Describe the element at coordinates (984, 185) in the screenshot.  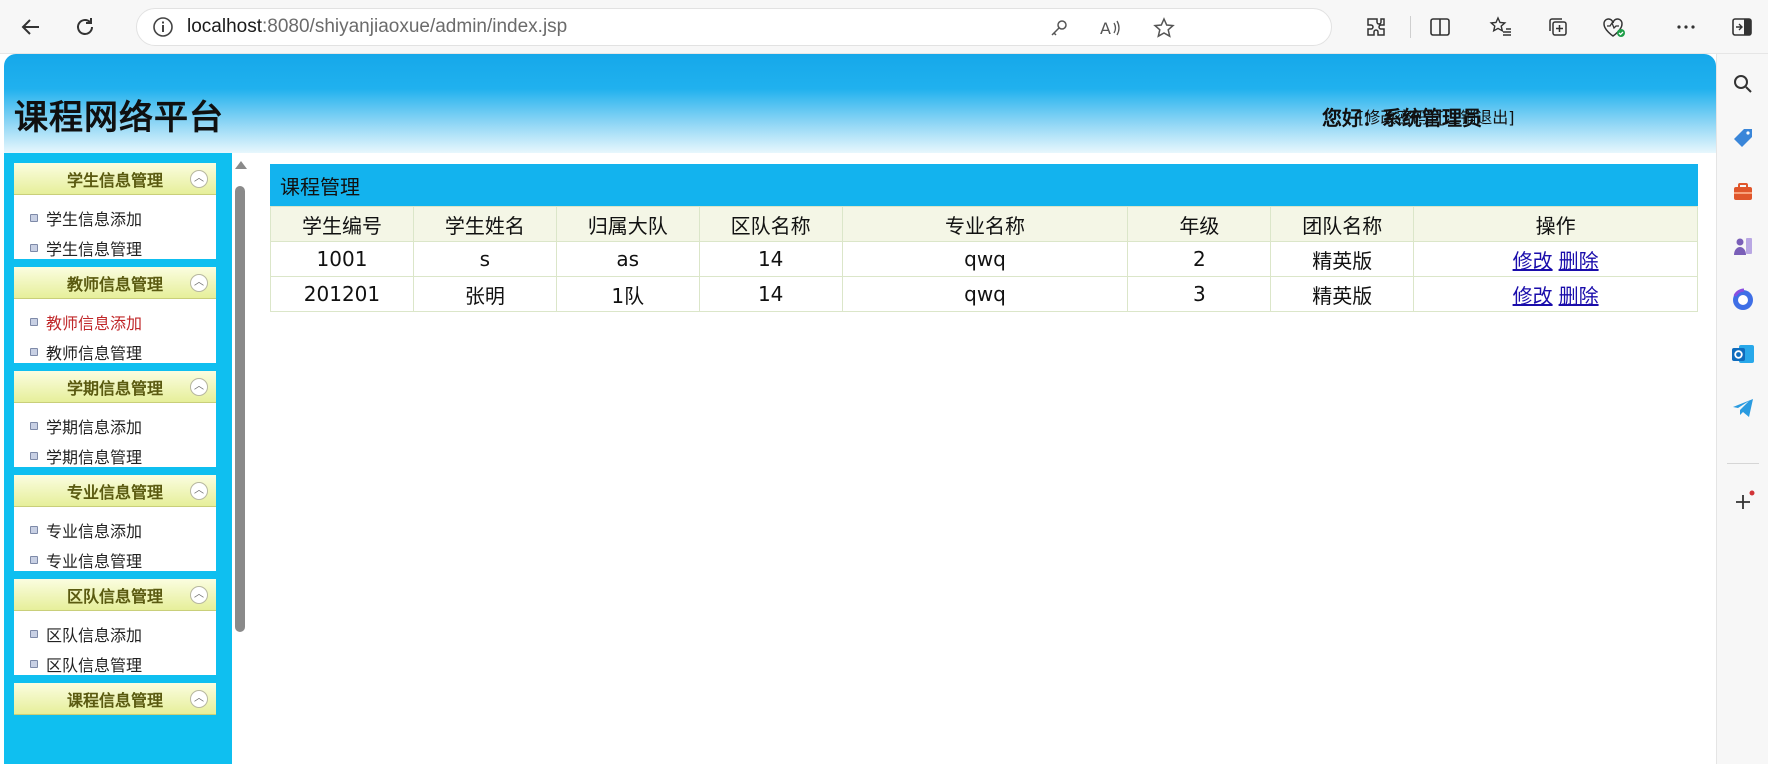
I see `panel-title: 课程管理` at that location.